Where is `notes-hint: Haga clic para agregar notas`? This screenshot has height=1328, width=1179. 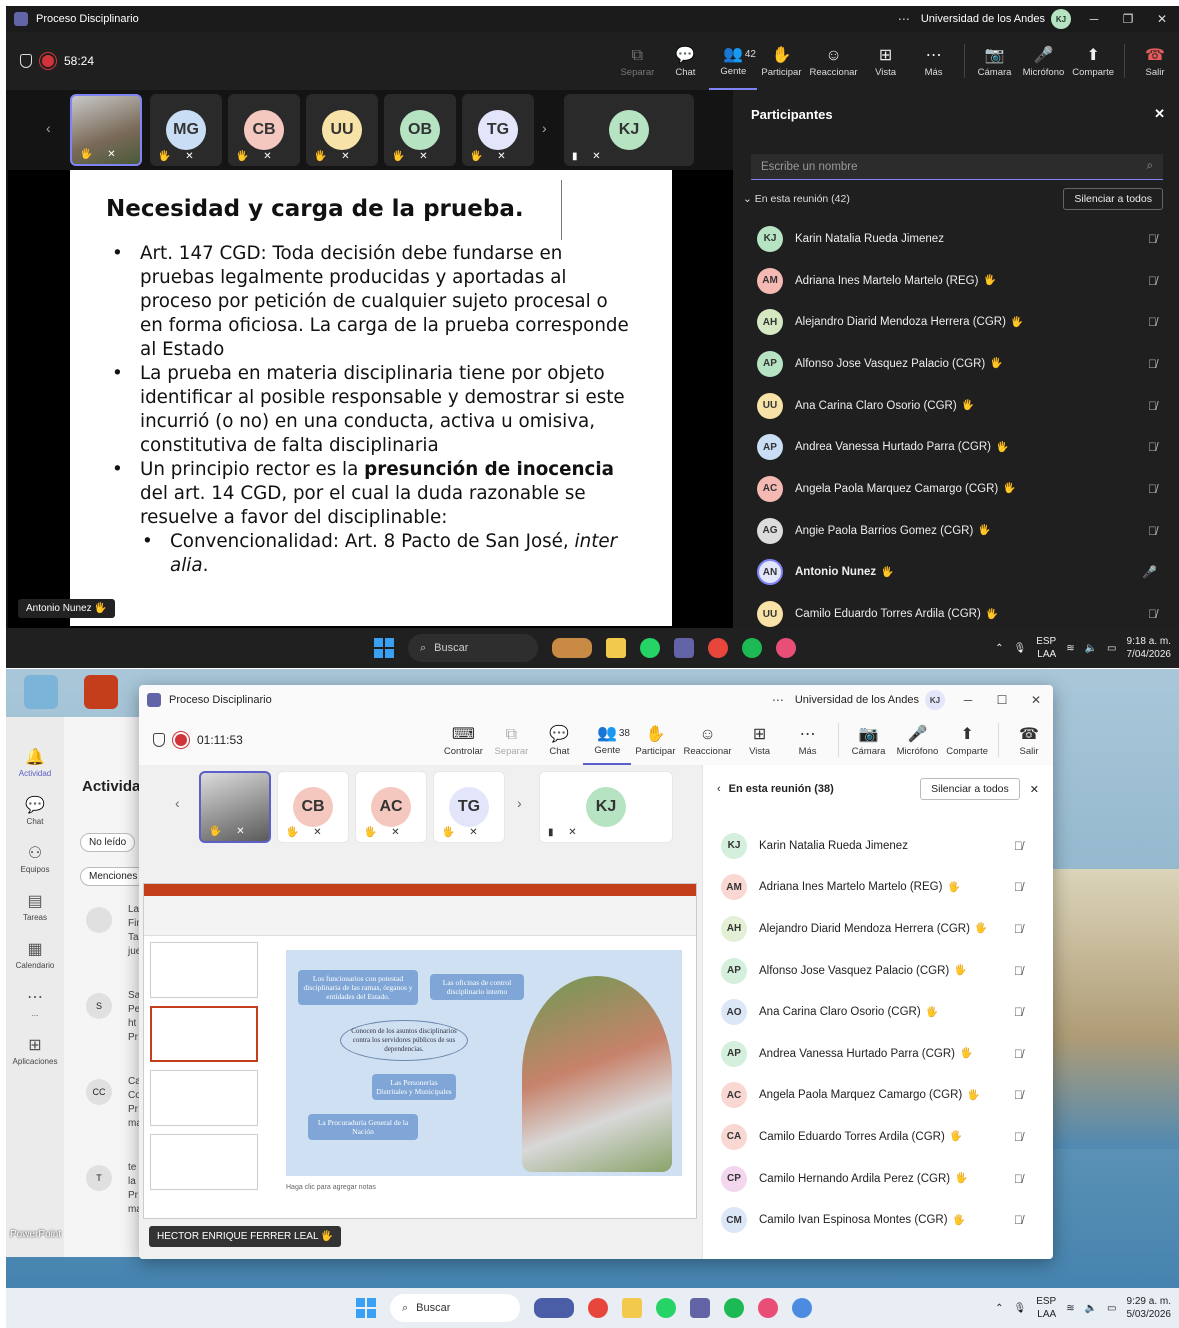
notes-hint: Haga clic para agregar notas is located at coordinates (331, 1187).